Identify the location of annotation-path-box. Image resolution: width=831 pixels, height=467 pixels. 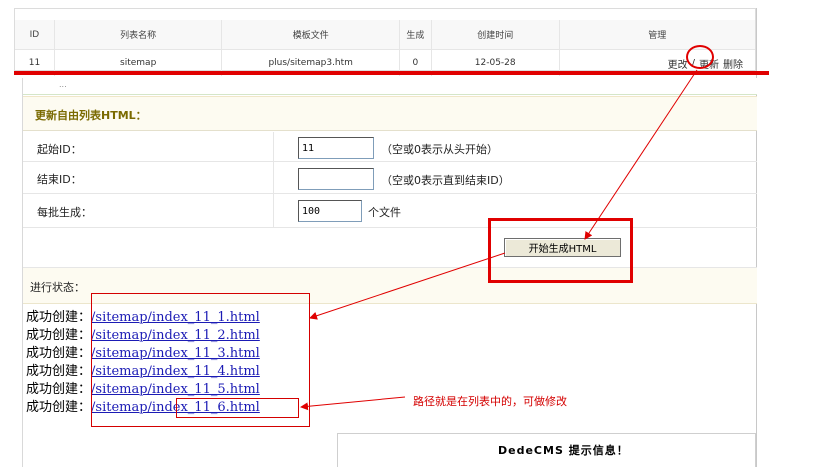
(237, 408).